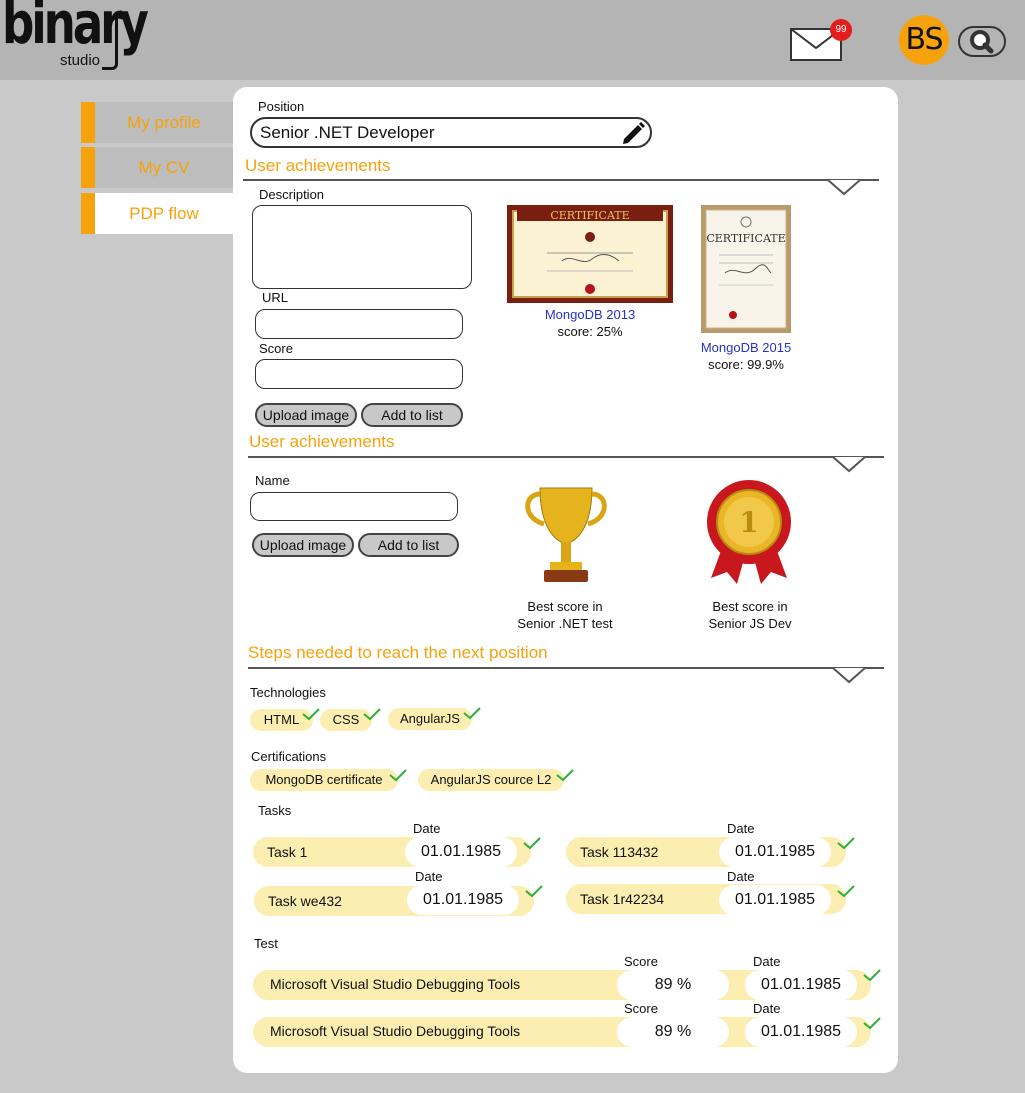  What do you see at coordinates (318, 165) in the screenshot?
I see `section-title-achievements-1: User achievements` at bounding box center [318, 165].